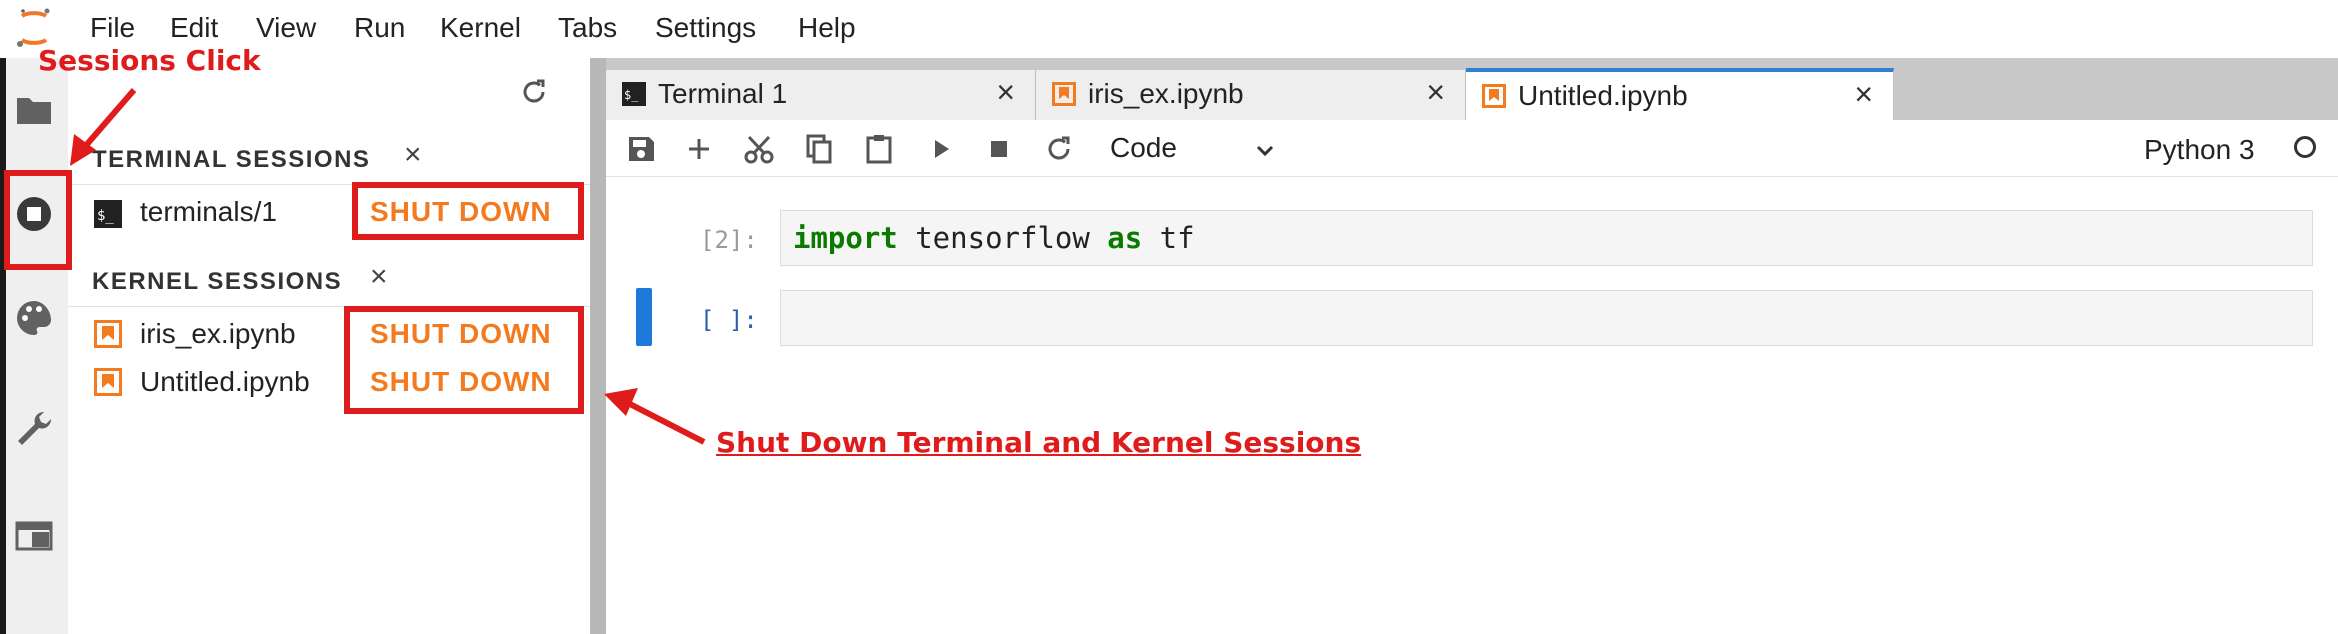 Image resolution: width=2338 pixels, height=634 pixels. Describe the element at coordinates (286, 28) in the screenshot. I see `menu-view: View` at that location.